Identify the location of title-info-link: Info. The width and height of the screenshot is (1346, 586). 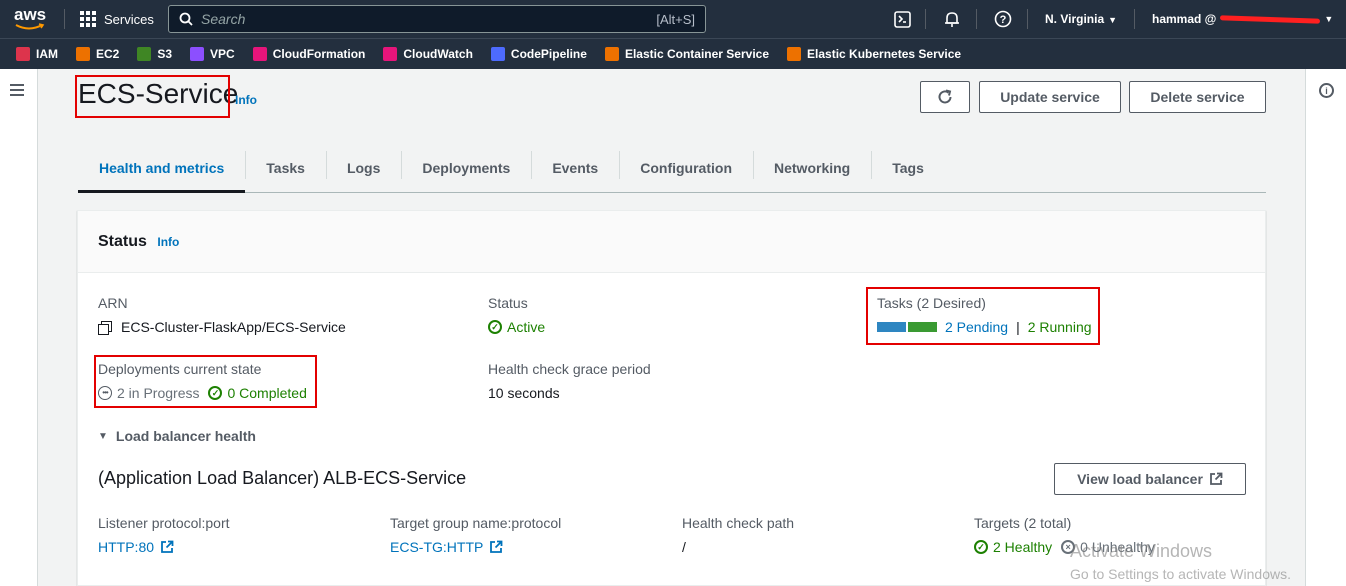
(246, 100).